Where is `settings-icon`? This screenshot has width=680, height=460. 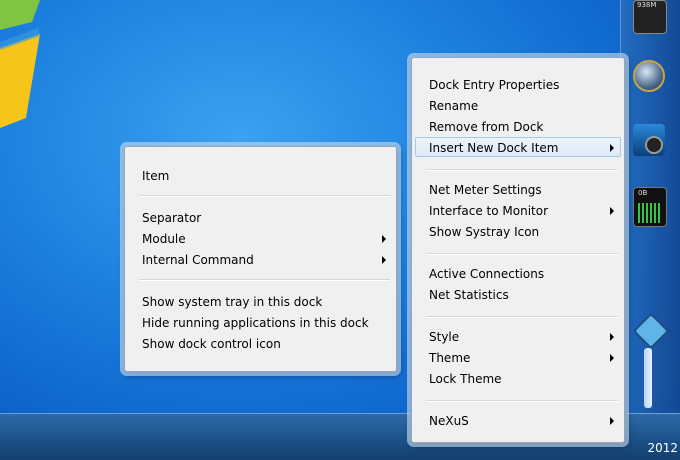
settings-icon is located at coordinates (651, 331).